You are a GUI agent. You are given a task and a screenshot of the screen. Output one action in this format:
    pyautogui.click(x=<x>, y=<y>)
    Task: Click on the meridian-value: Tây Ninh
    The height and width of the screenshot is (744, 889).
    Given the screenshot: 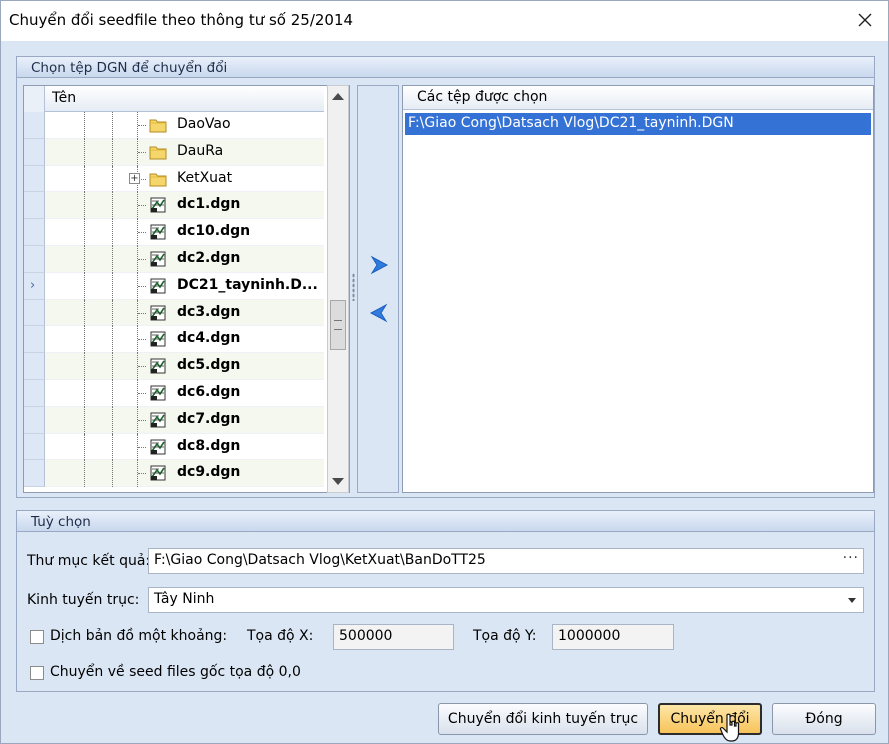 What is the action you would take?
    pyautogui.click(x=184, y=599)
    